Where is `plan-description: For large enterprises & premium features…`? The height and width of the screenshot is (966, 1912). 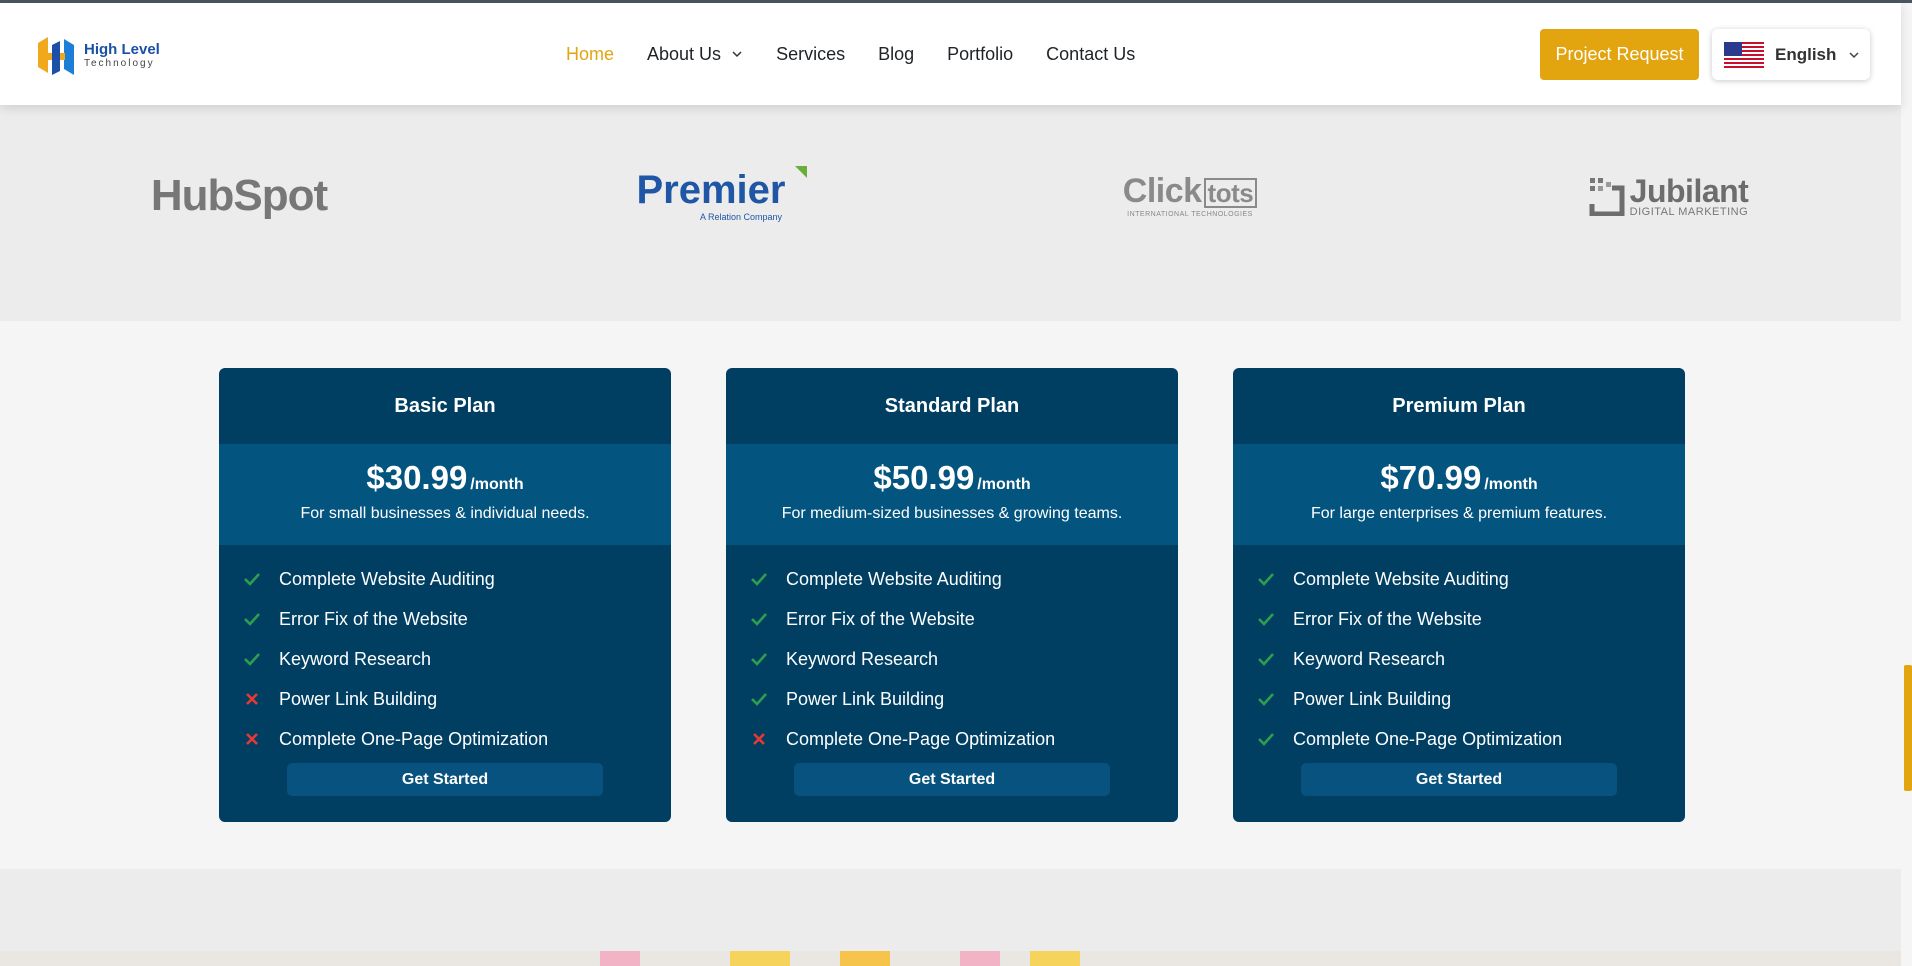
plan-description: For large enterprises & premium features… is located at coordinates (1459, 513).